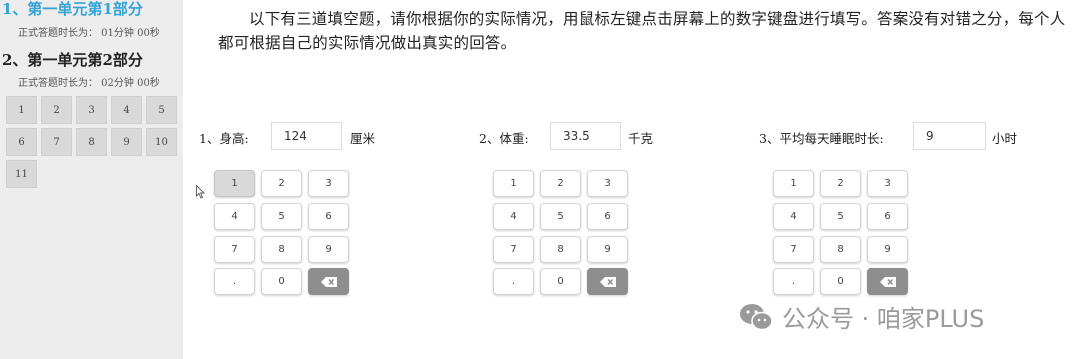 This screenshot has width=1080, height=359. Describe the element at coordinates (306, 136) in the screenshot. I see `question-1-answer-field: 124` at that location.